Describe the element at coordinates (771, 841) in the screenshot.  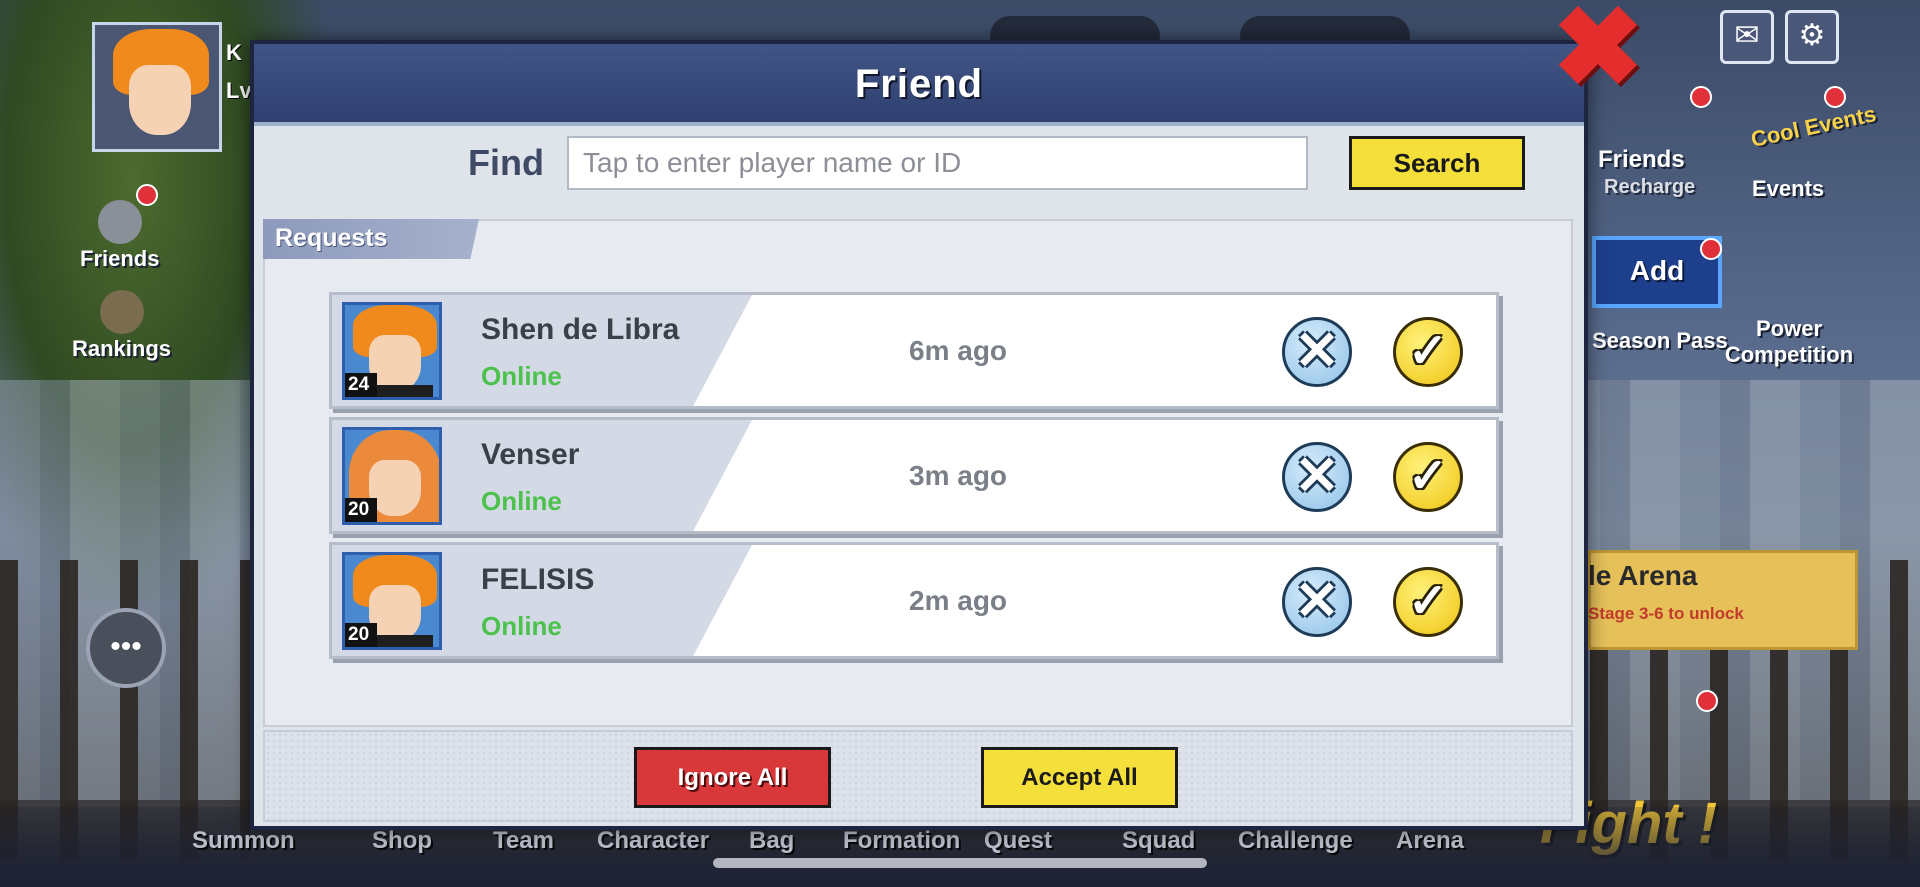
I see `nav-bag: Bag` at that location.